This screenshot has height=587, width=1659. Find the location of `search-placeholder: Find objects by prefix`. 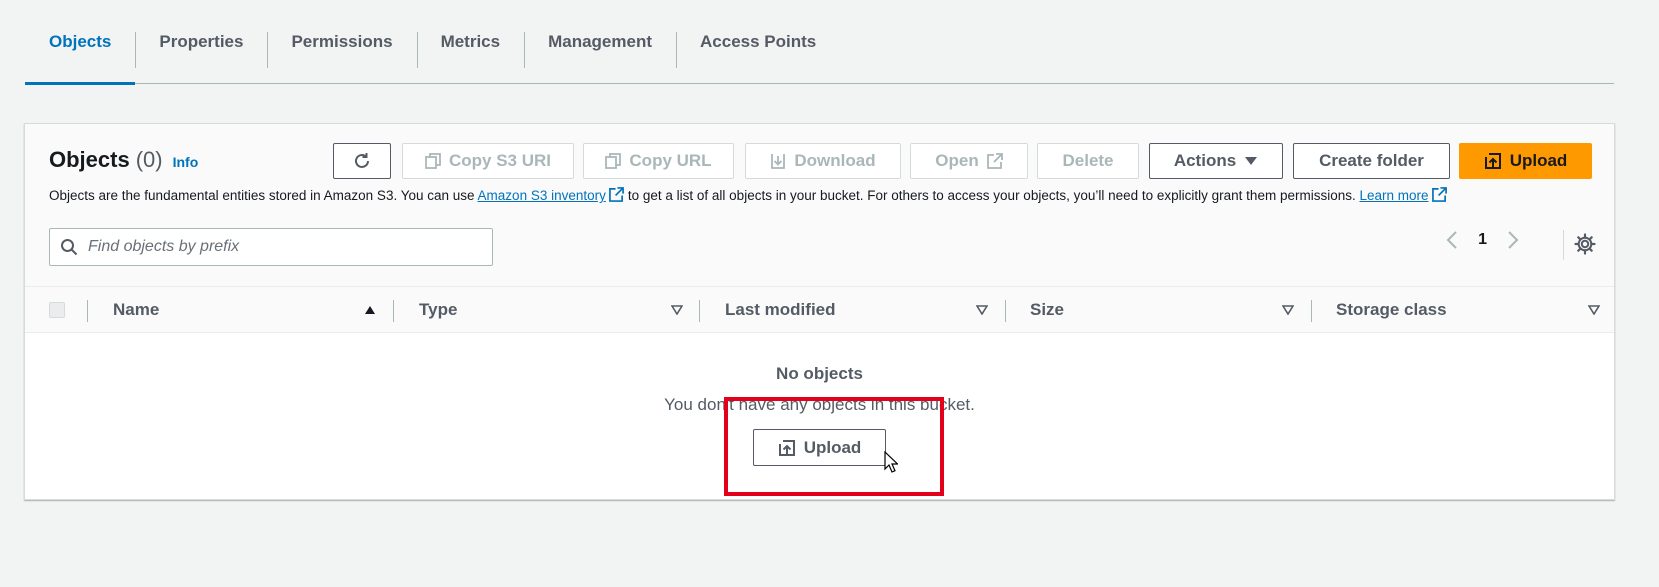

search-placeholder: Find objects by prefix is located at coordinates (164, 246).